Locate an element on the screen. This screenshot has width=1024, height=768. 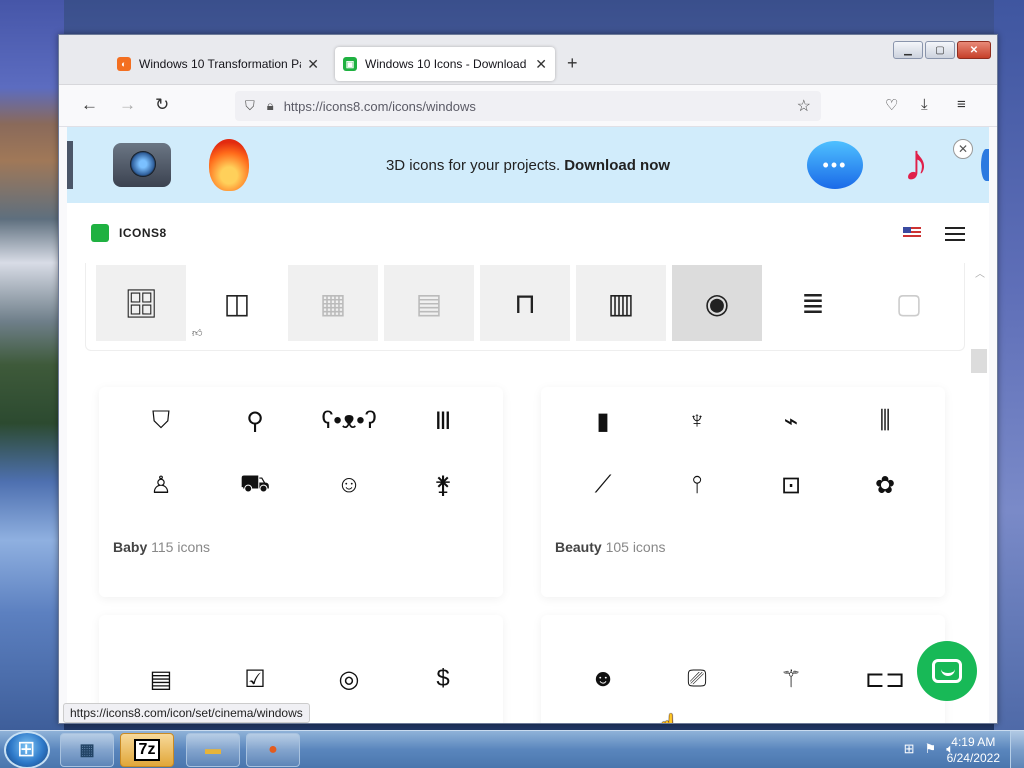
icons8-logo-icon is located at coordinates (100, 233).